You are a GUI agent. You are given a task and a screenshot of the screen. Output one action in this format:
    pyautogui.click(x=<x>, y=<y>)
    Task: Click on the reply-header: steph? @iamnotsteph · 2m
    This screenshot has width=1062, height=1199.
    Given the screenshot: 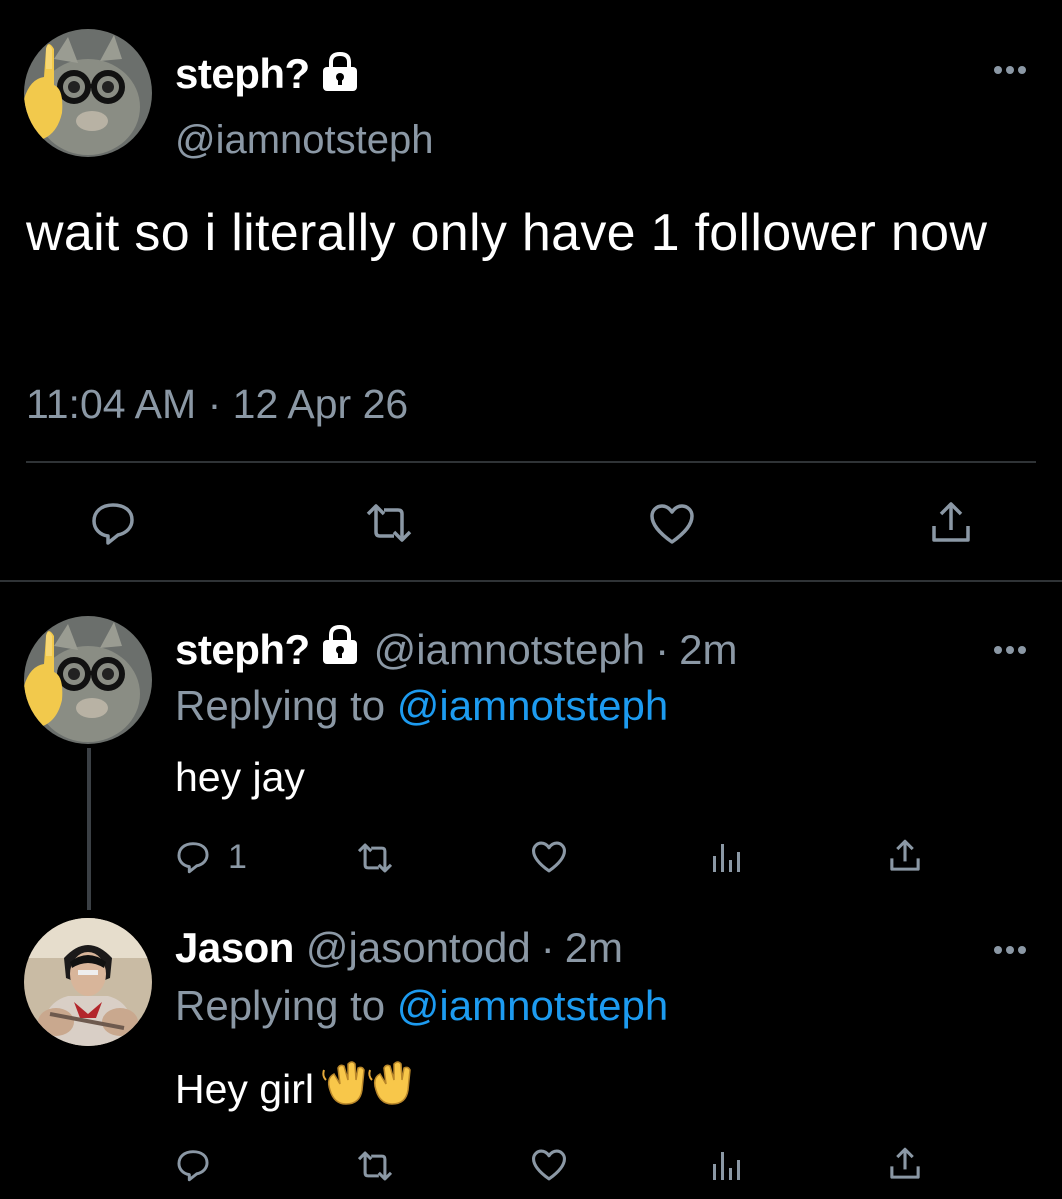 What is the action you would take?
    pyautogui.click(x=456, y=650)
    